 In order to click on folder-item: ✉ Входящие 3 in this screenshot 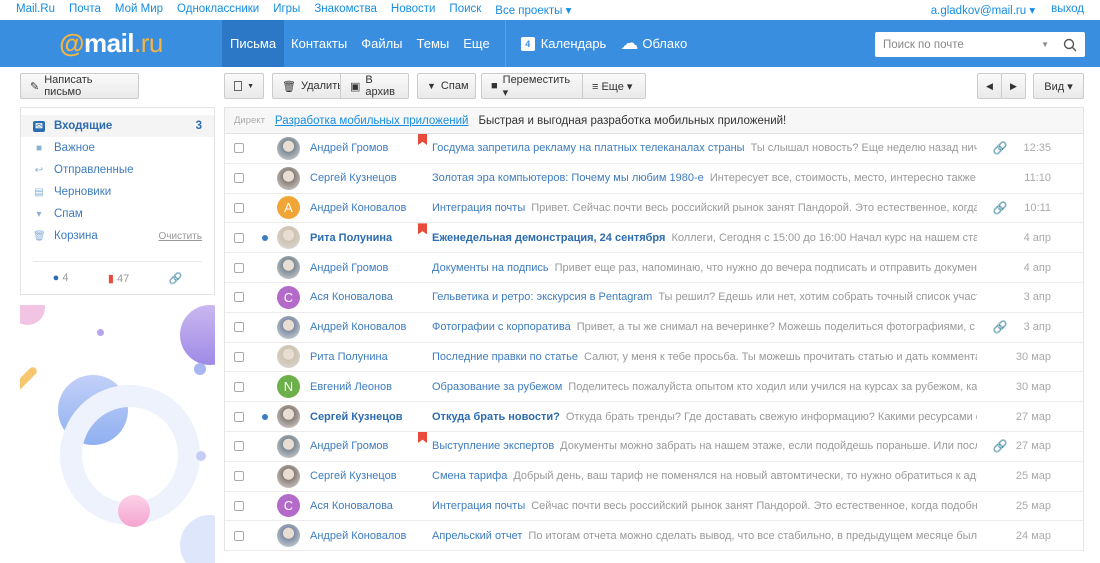, I will do `click(117, 126)`.